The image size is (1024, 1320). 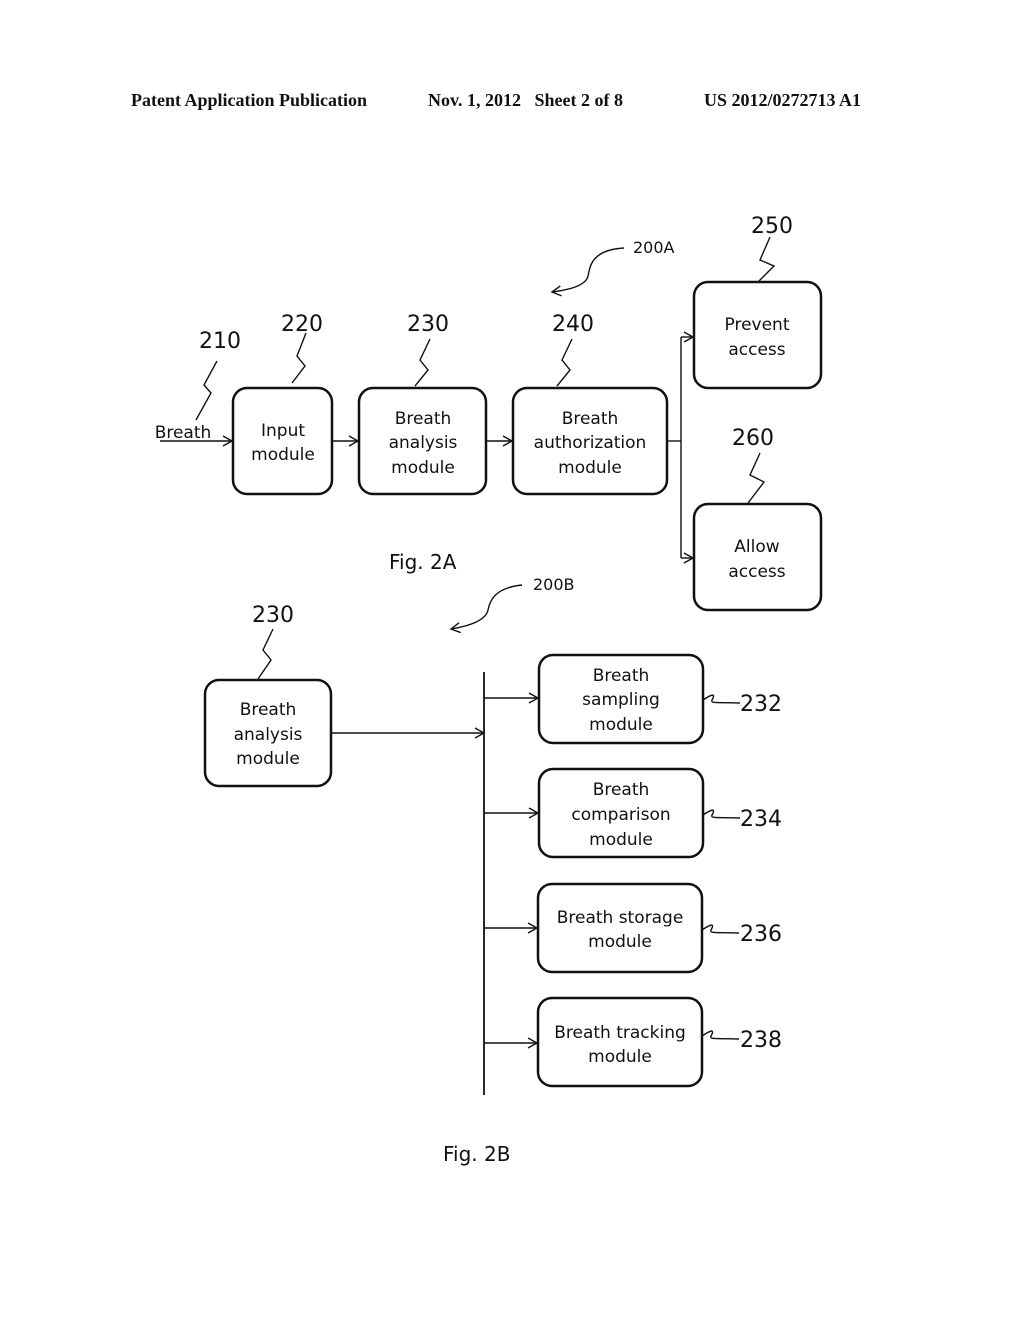 I want to click on ref-200a-arrow, so click(x=587, y=272).